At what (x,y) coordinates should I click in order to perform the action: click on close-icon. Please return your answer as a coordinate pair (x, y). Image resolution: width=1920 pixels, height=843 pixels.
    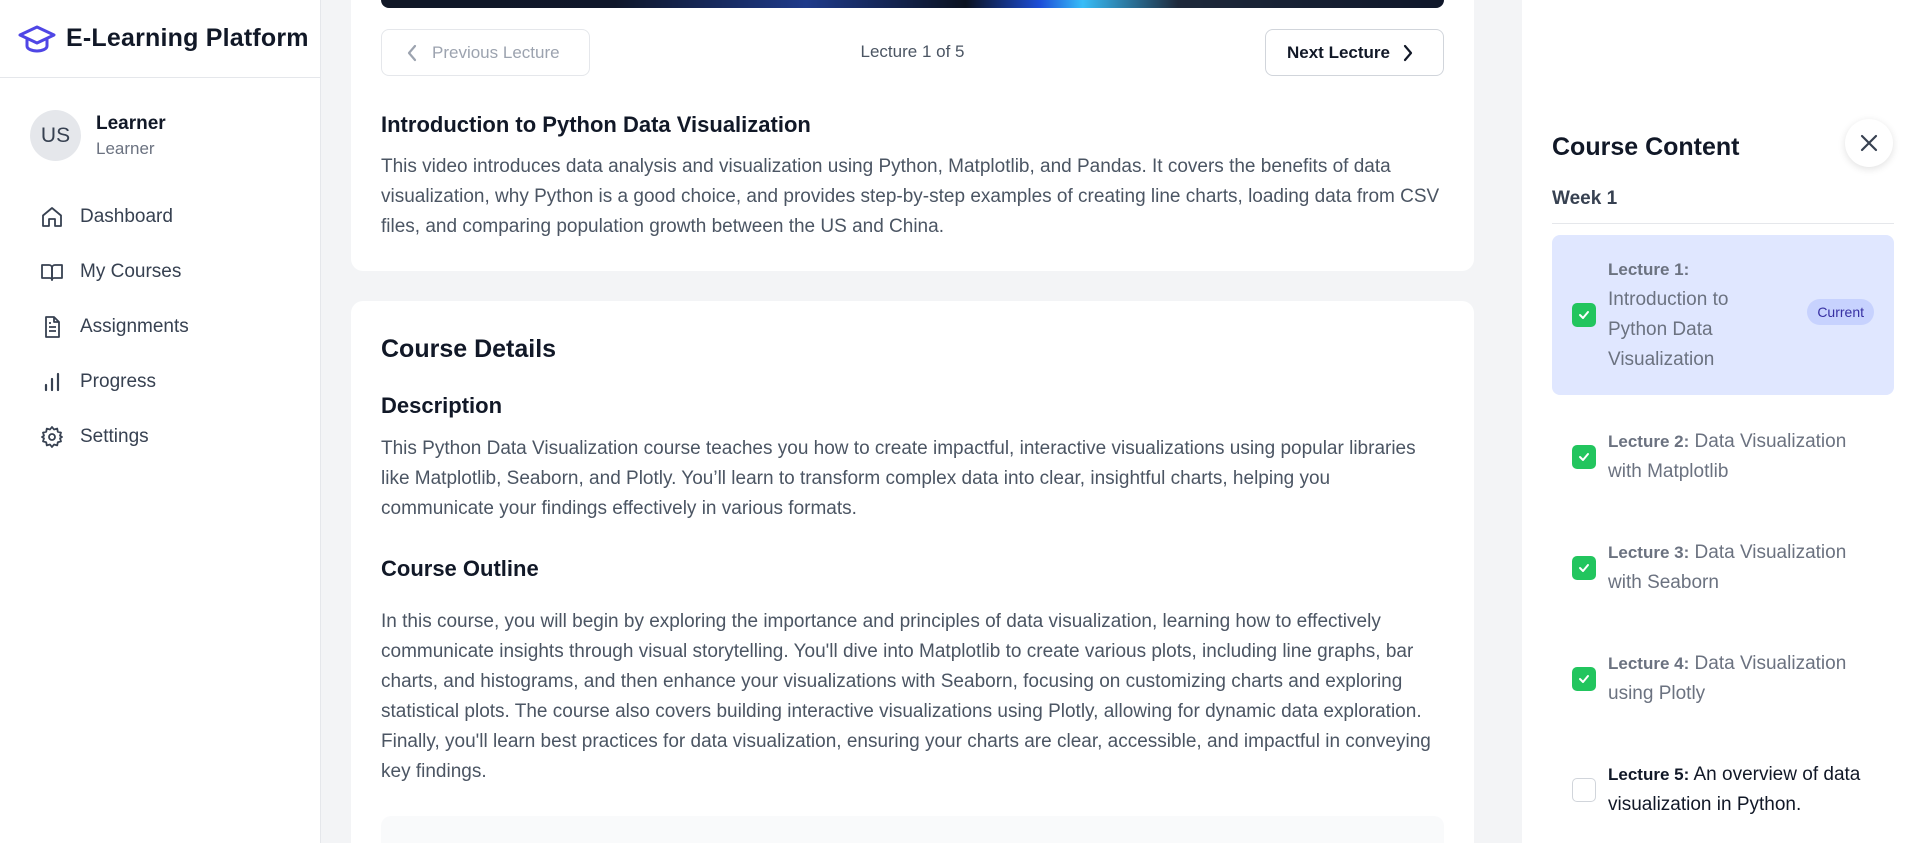
    Looking at the image, I should click on (1869, 143).